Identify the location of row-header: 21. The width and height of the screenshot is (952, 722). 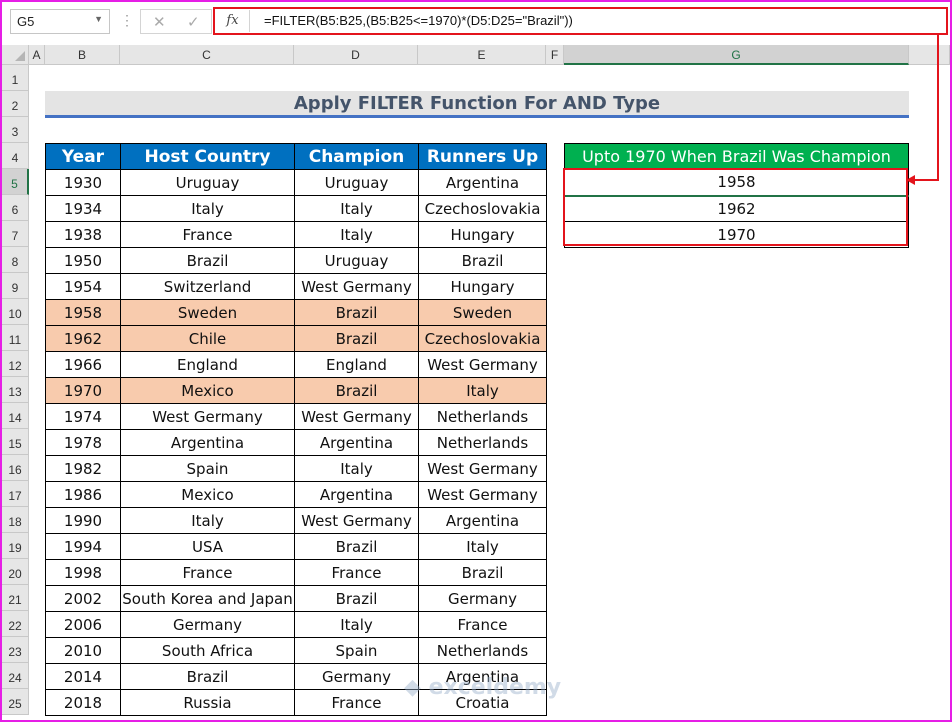
(15, 598).